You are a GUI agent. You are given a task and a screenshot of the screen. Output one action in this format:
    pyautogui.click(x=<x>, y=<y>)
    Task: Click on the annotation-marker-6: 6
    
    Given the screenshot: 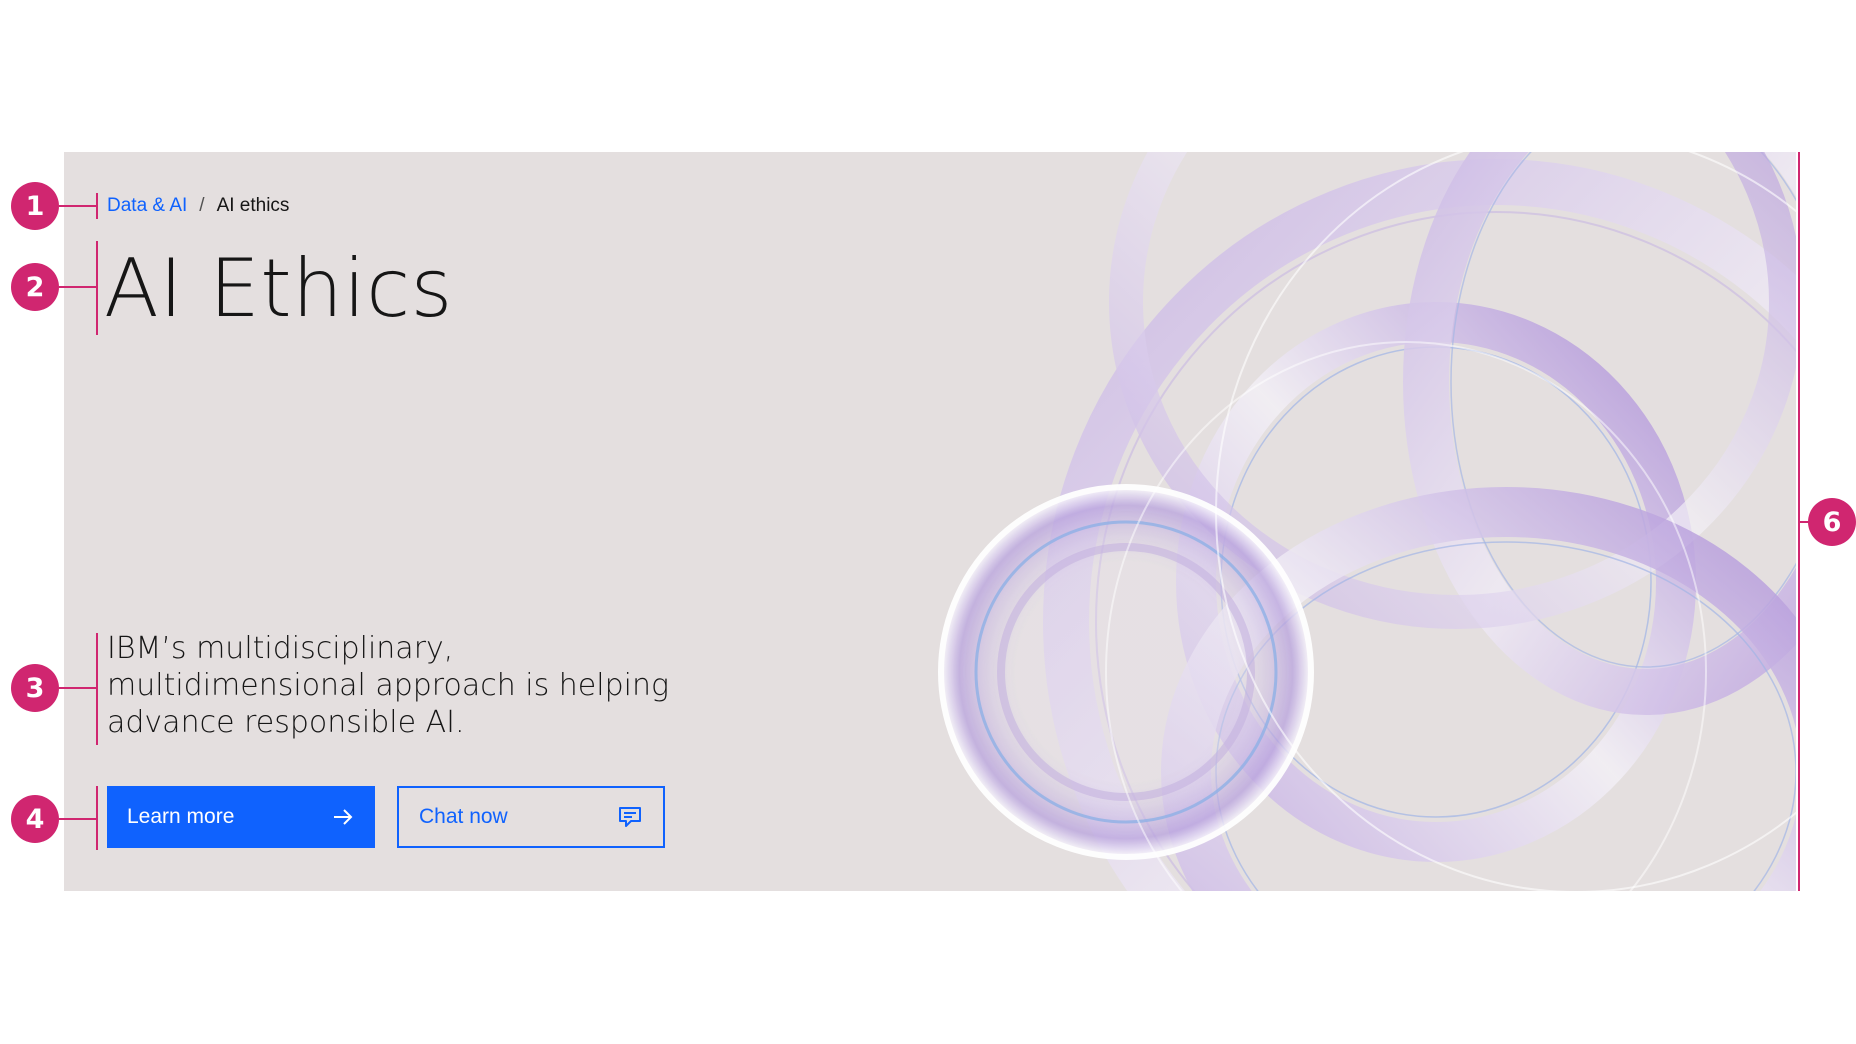 What is the action you would take?
    pyautogui.click(x=1832, y=522)
    